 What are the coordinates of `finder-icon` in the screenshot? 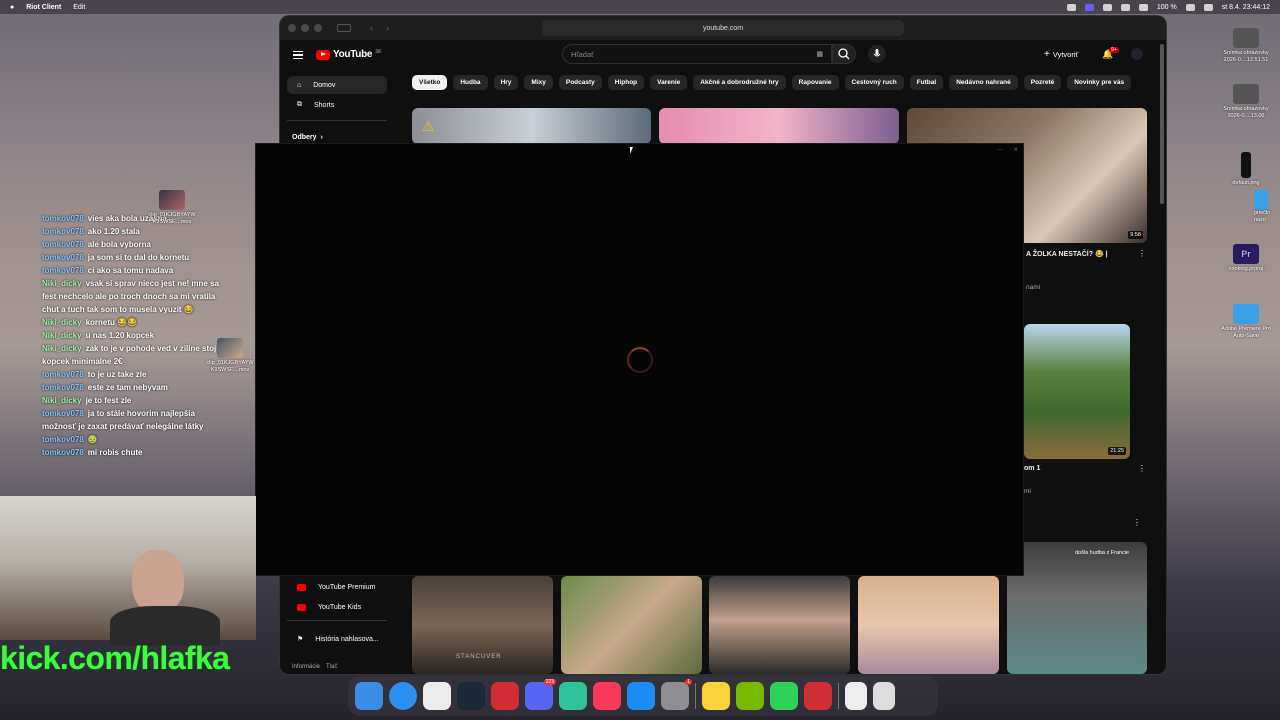 It's located at (369, 696).